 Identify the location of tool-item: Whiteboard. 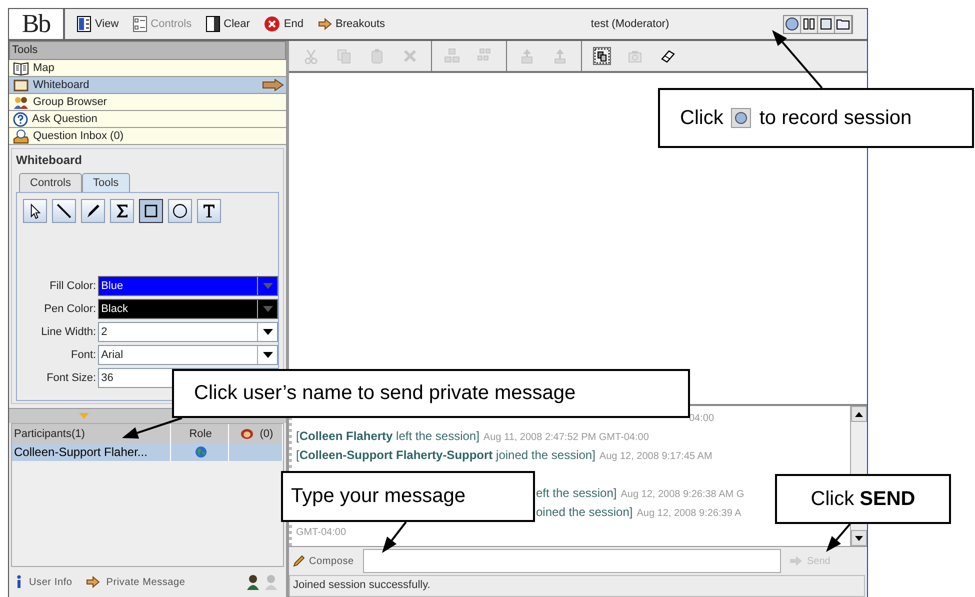
(147, 85).